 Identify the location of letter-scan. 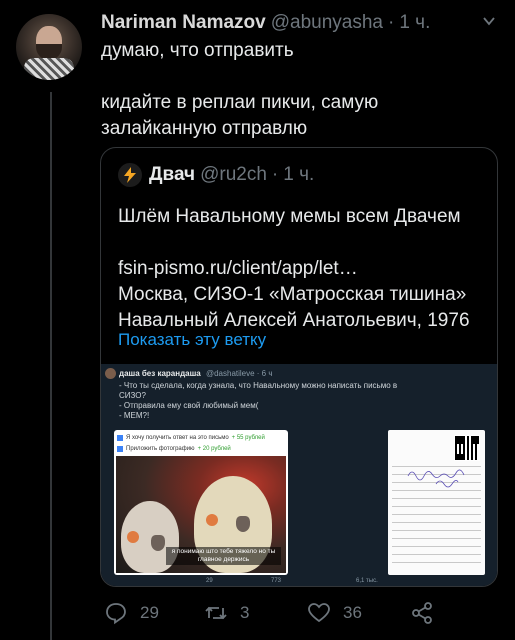
(436, 502).